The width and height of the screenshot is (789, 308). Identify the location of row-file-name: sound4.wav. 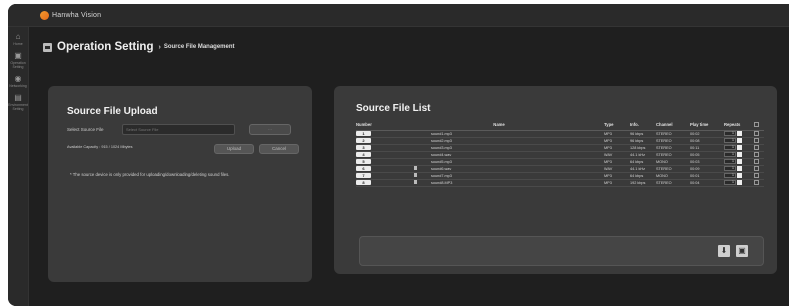
(441, 154).